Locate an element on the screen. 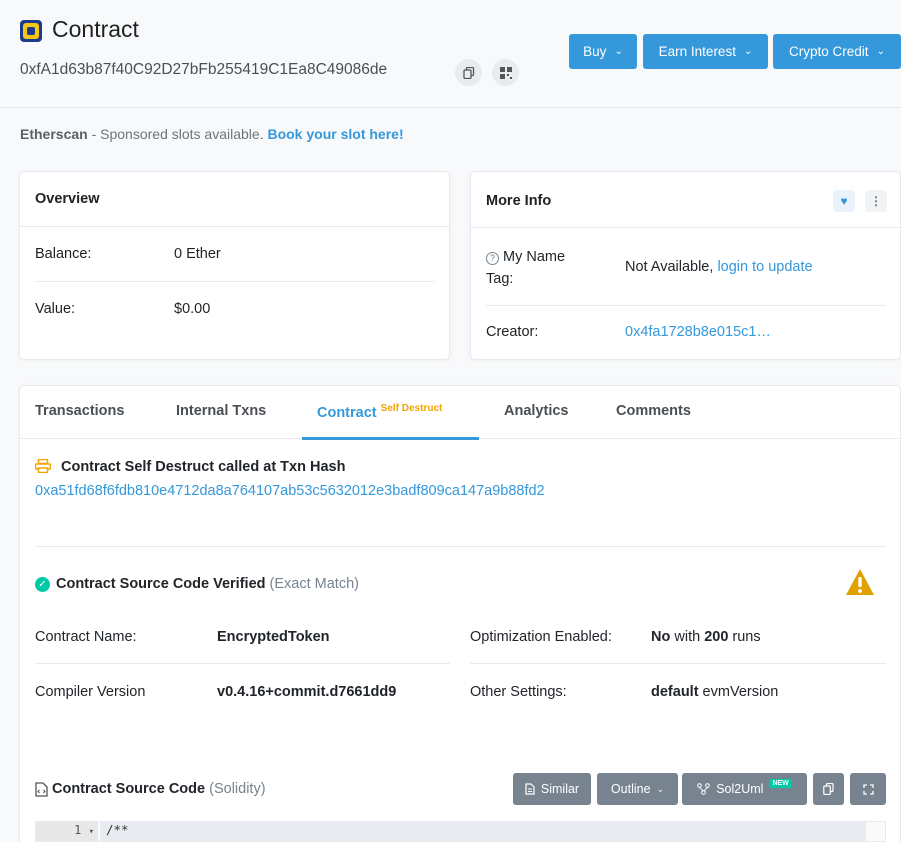 This screenshot has width=901, height=842. sol2uml-label: Sol2Uml is located at coordinates (740, 789).